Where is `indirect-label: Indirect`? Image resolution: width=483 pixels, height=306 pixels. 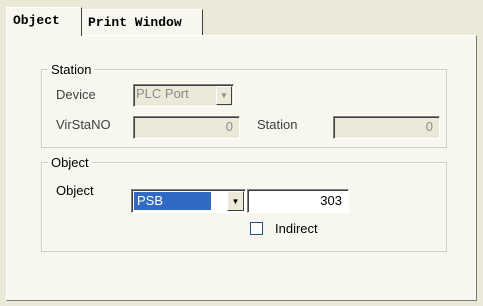 indirect-label: Indirect is located at coordinates (296, 228).